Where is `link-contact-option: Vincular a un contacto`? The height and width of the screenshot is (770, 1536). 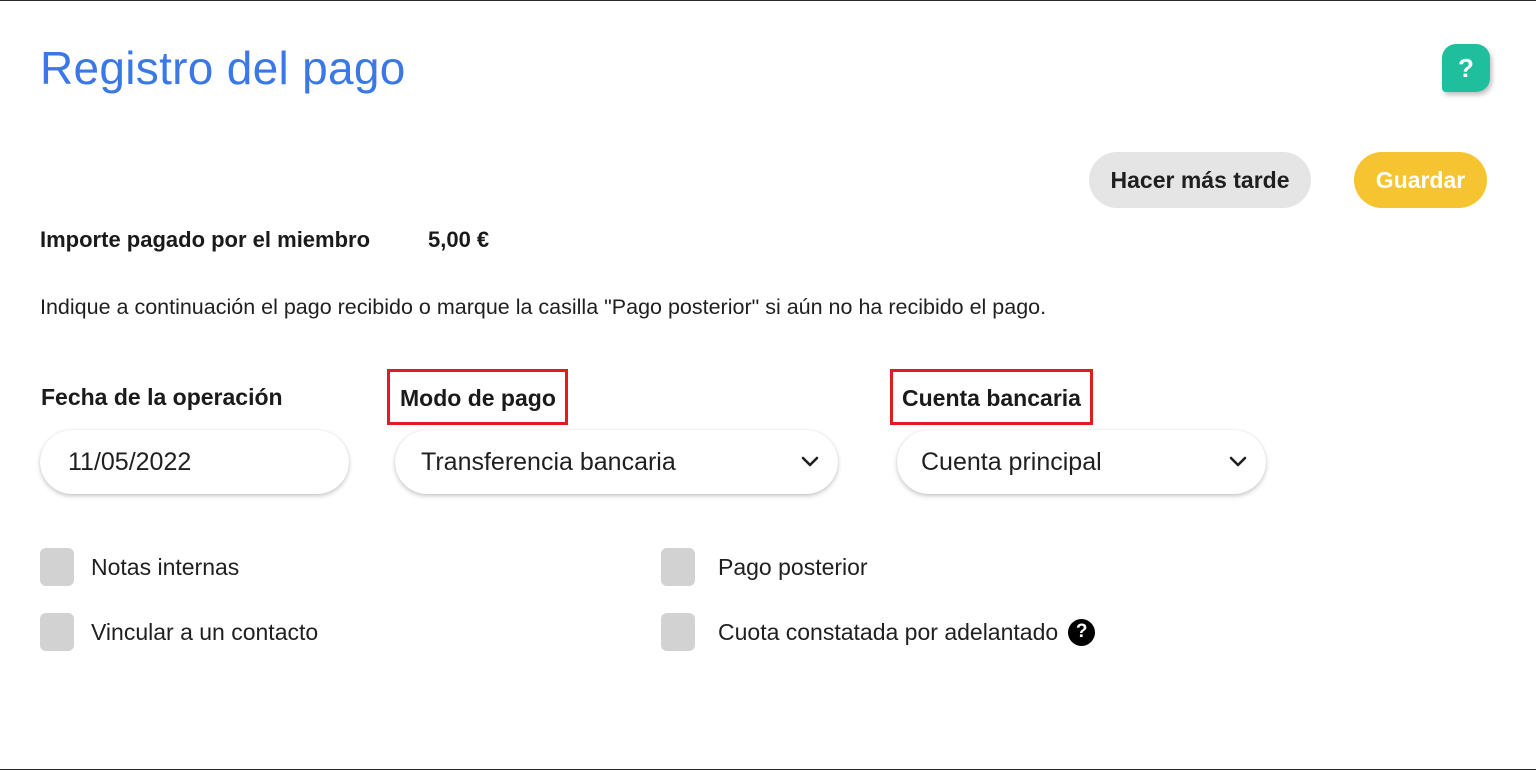
link-contact-option: Vincular a un contacto is located at coordinates (179, 632).